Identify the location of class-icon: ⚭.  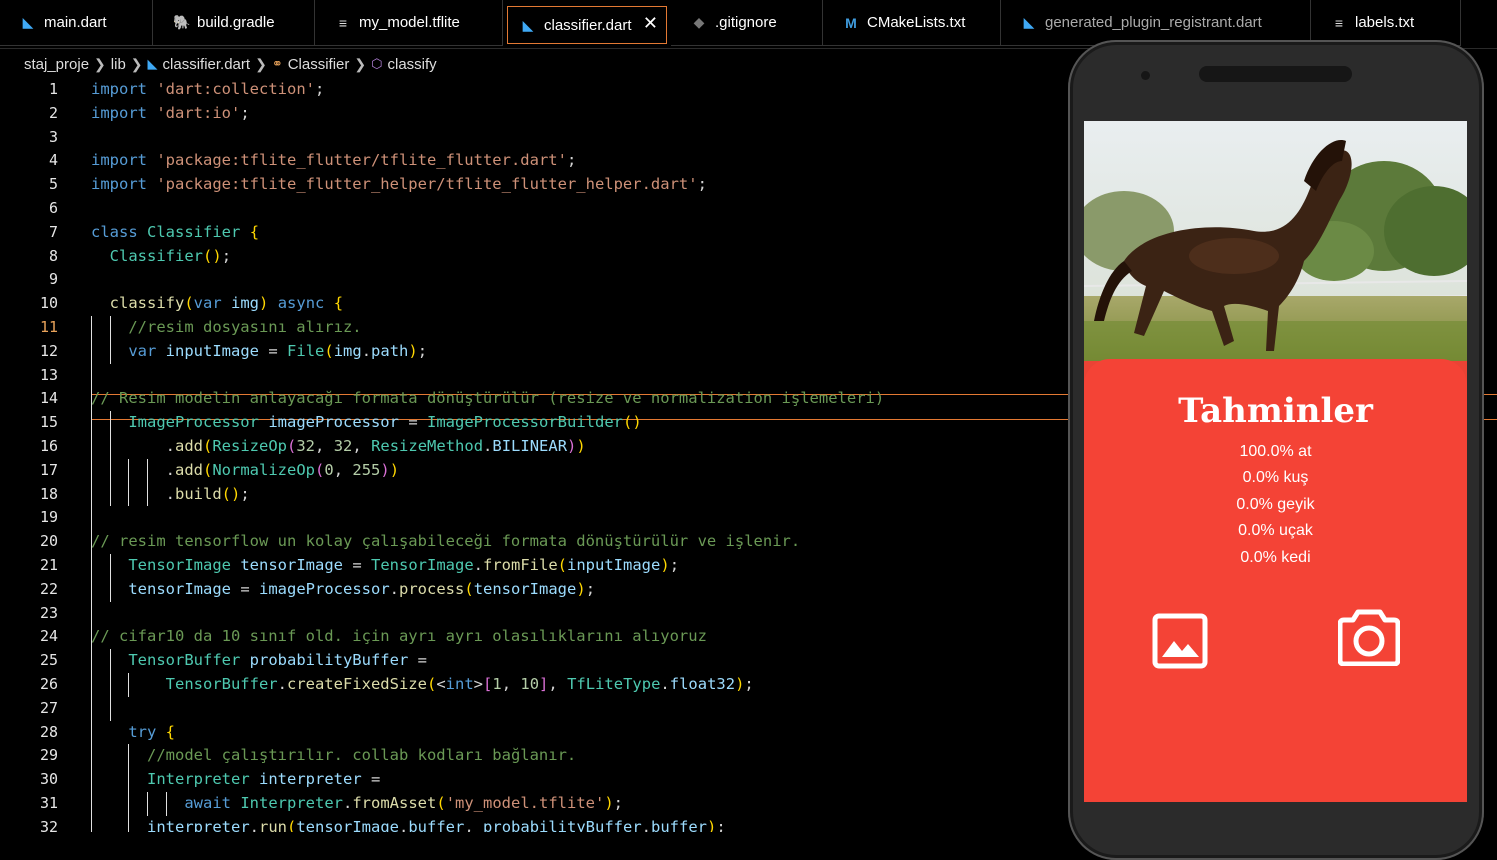
(277, 63).